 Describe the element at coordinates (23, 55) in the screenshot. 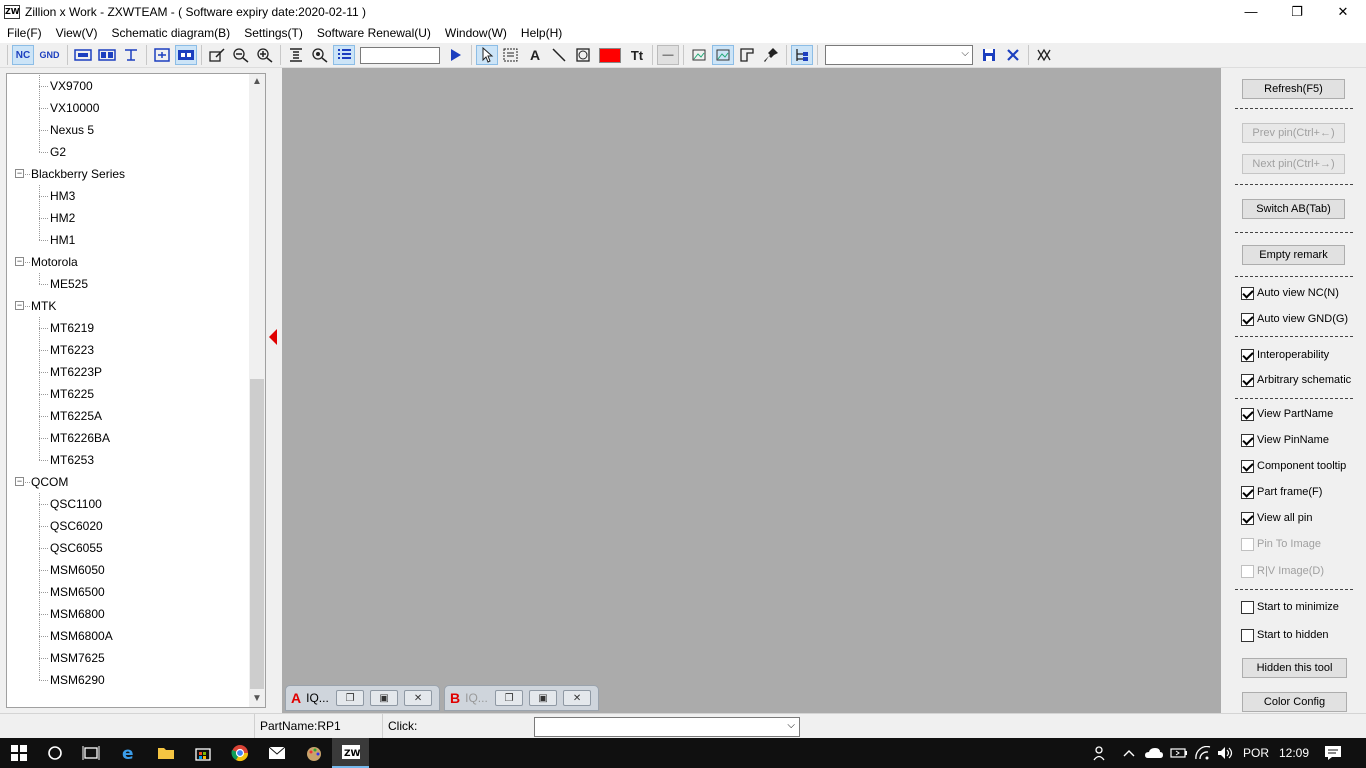

I see `nc-button: NC` at that location.